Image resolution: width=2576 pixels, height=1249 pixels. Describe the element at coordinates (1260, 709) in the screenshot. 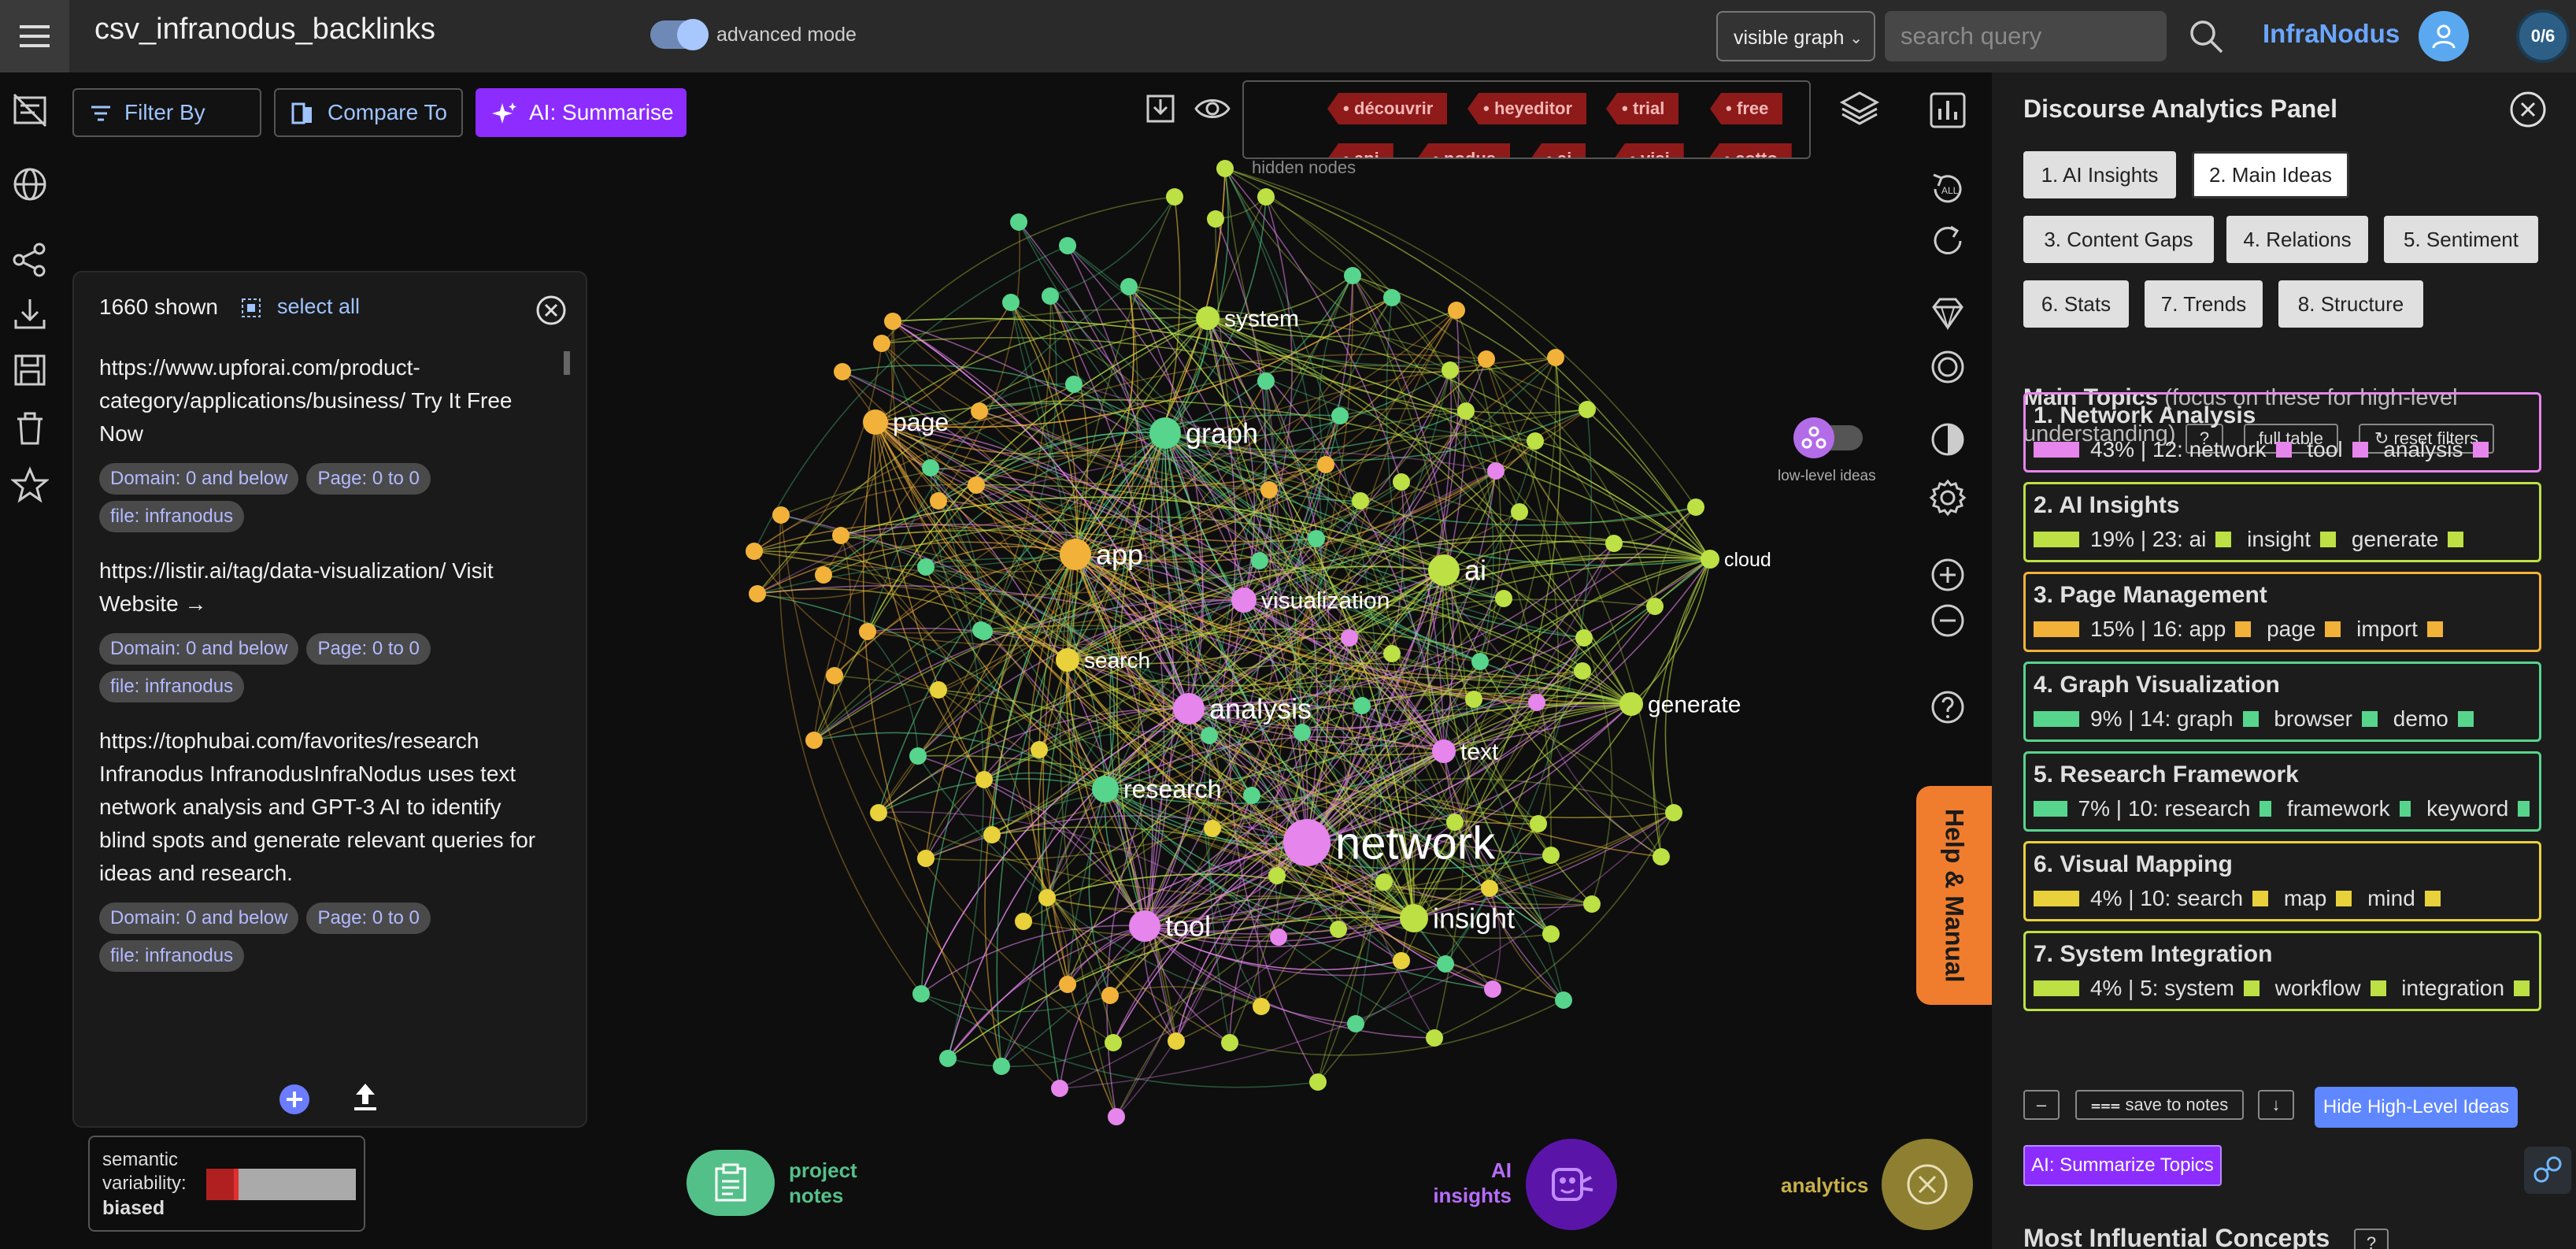

I see `graph-label-analysis: analysis` at that location.